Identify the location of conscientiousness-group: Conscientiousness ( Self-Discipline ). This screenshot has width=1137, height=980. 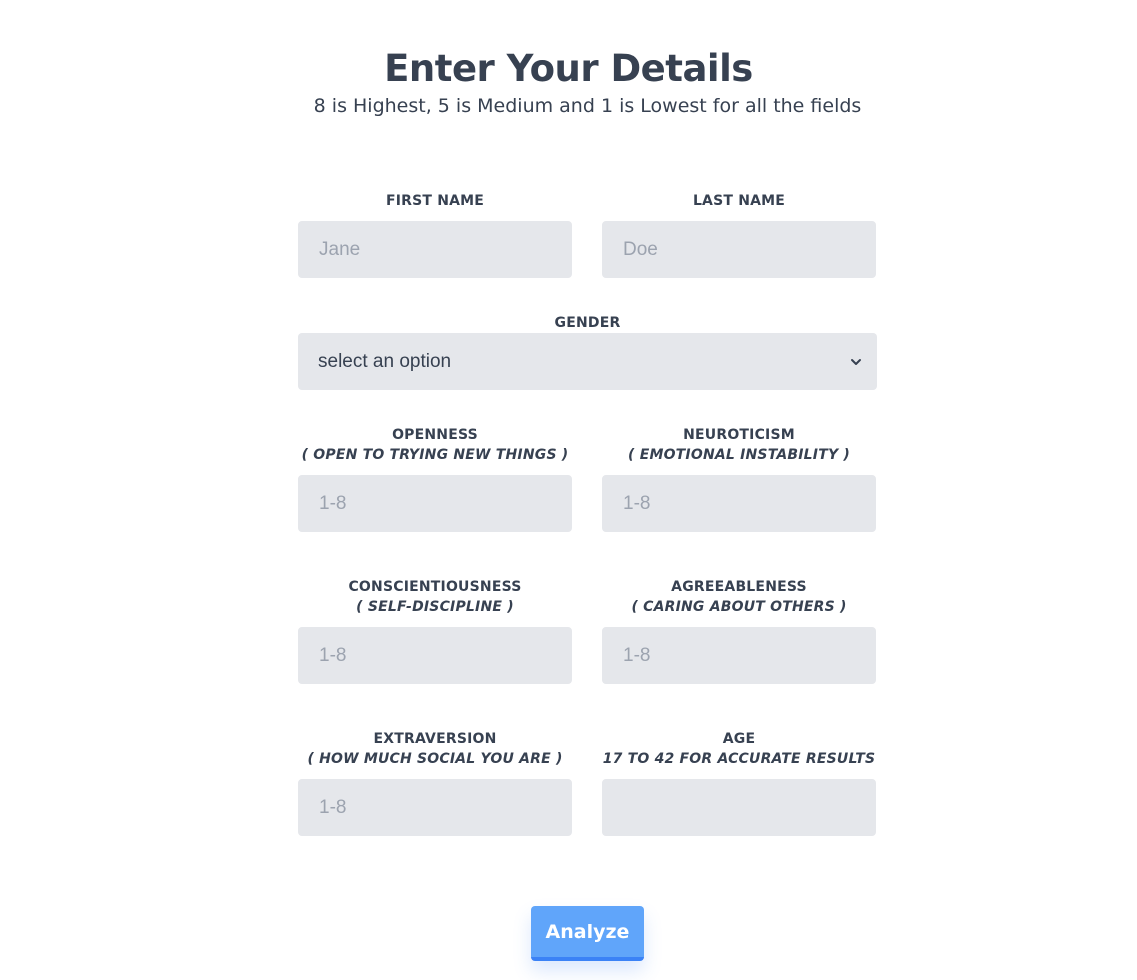
(435, 630).